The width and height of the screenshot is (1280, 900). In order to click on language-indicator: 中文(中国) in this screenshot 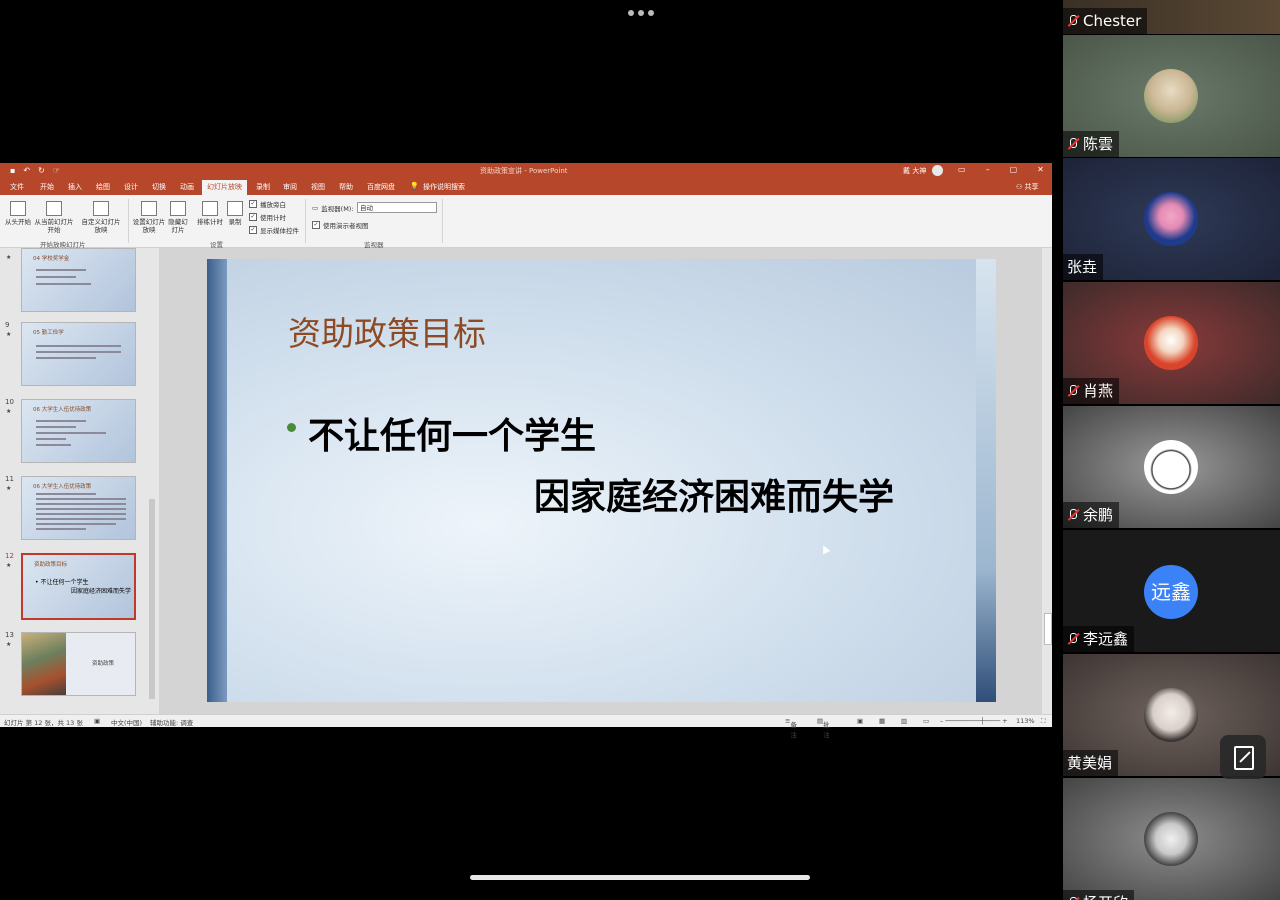, I will do `click(126, 722)`.